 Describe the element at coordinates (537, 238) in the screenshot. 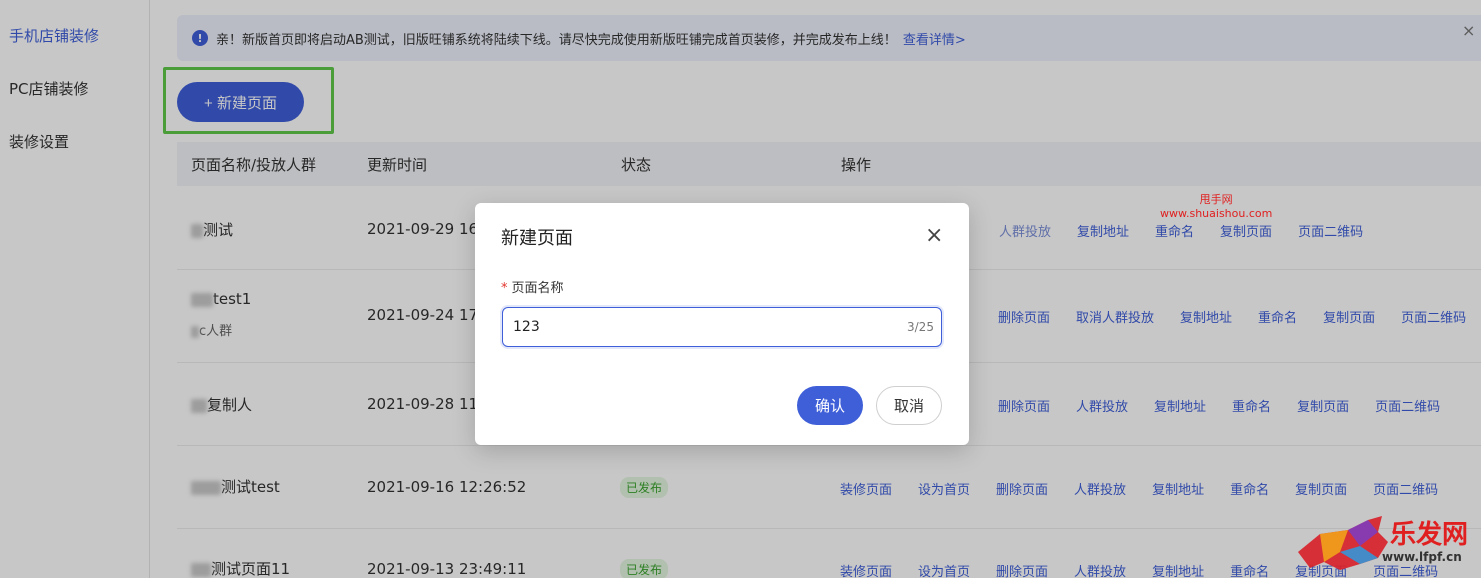

I see `dialog-title: 新建页面` at that location.